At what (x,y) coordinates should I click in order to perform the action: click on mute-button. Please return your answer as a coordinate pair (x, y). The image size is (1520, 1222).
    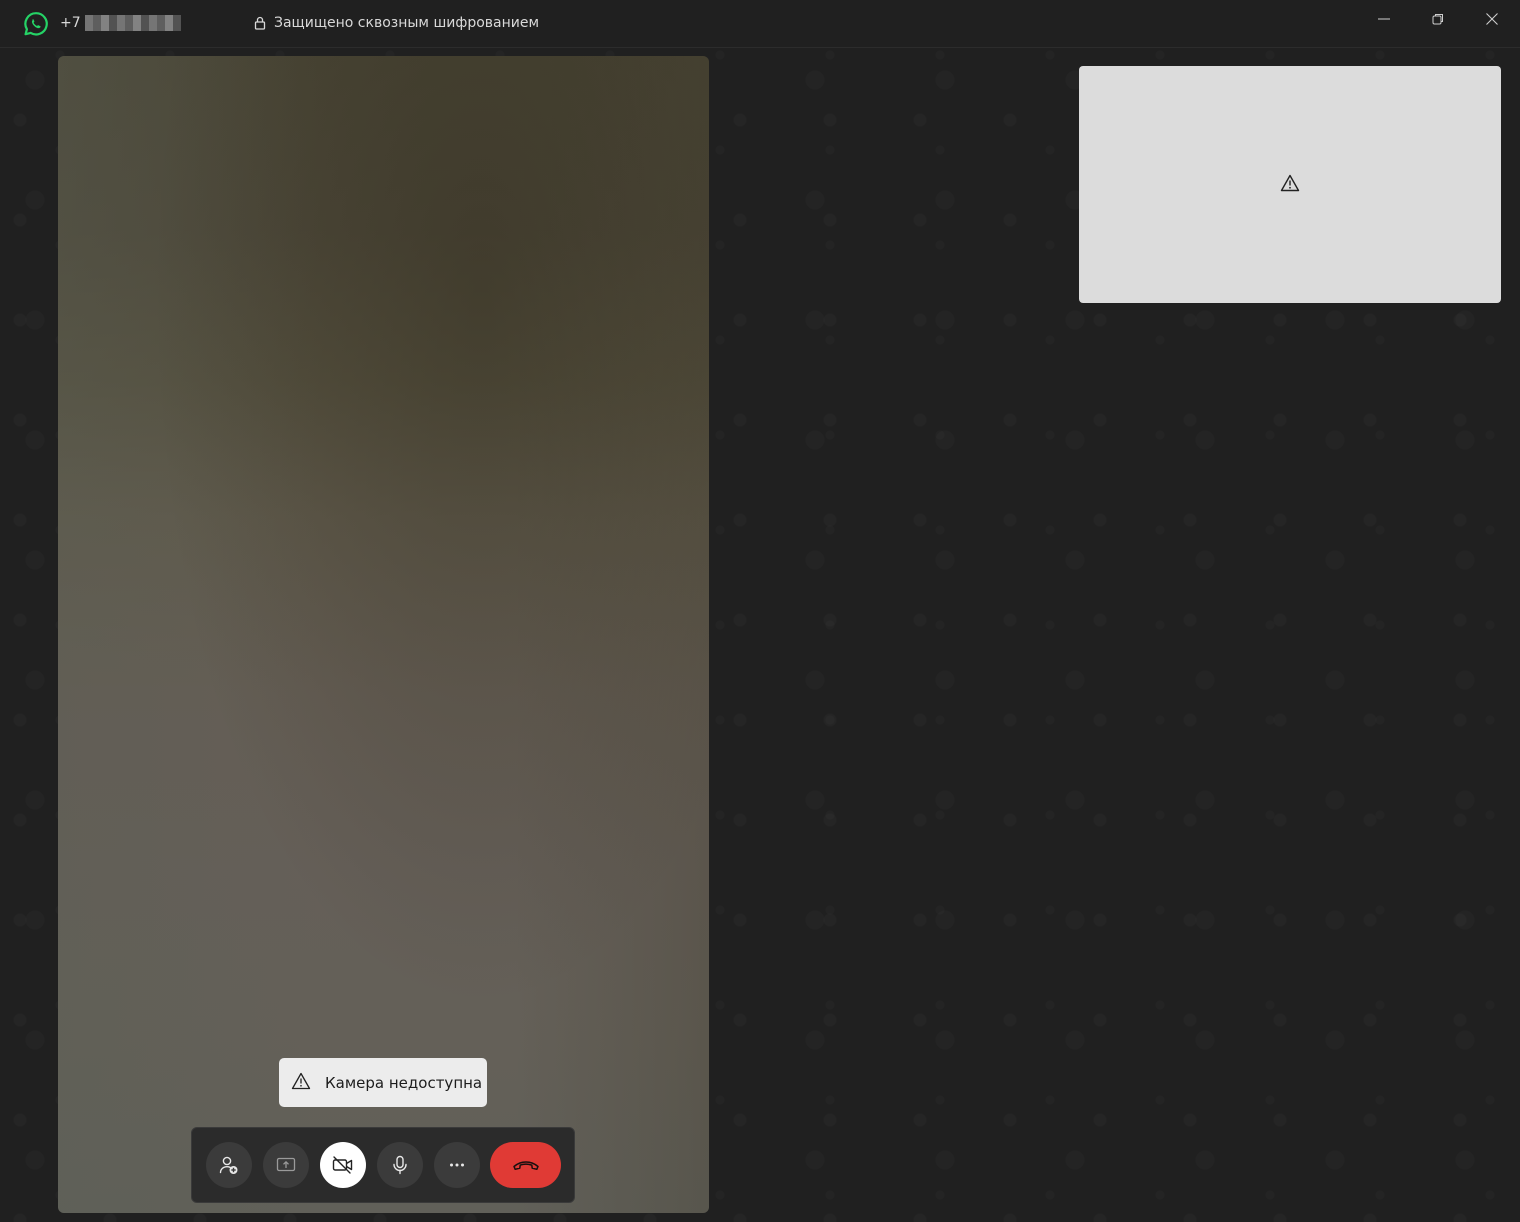
    Looking at the image, I should click on (400, 1165).